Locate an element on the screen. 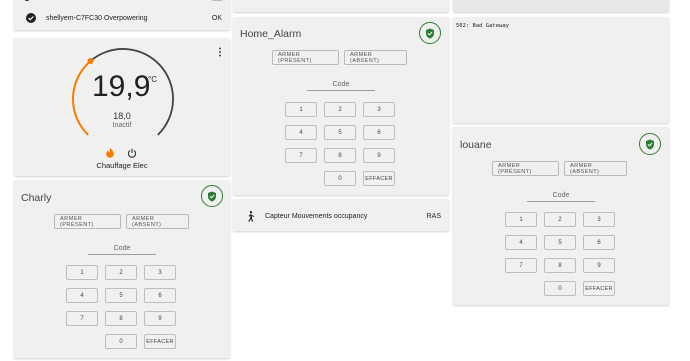 This screenshot has height=361, width=690. motion-name: Capteur Mouvements occupancy is located at coordinates (316, 216).